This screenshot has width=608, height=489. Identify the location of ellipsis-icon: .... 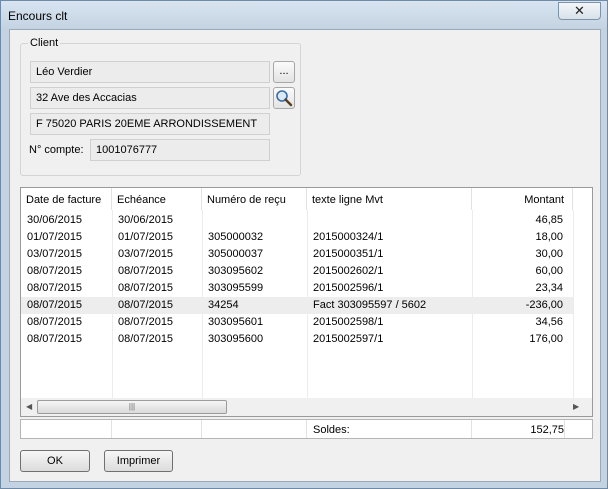
(284, 71).